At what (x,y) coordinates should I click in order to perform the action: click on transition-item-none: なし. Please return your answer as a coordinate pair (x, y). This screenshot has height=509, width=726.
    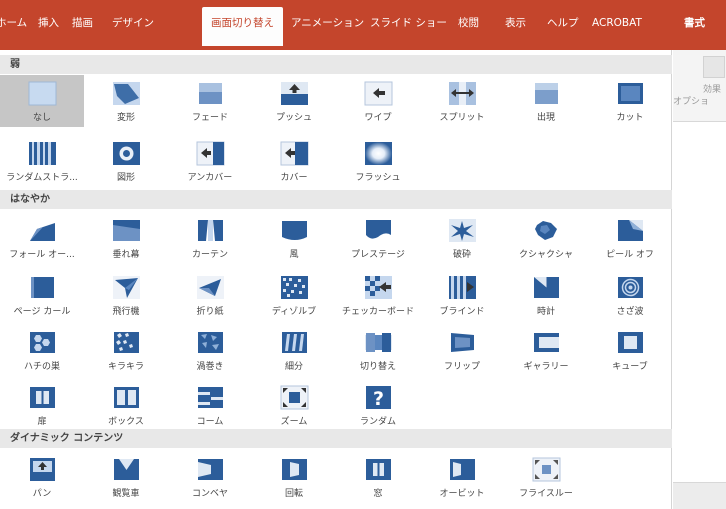
    Looking at the image, I should click on (42, 101).